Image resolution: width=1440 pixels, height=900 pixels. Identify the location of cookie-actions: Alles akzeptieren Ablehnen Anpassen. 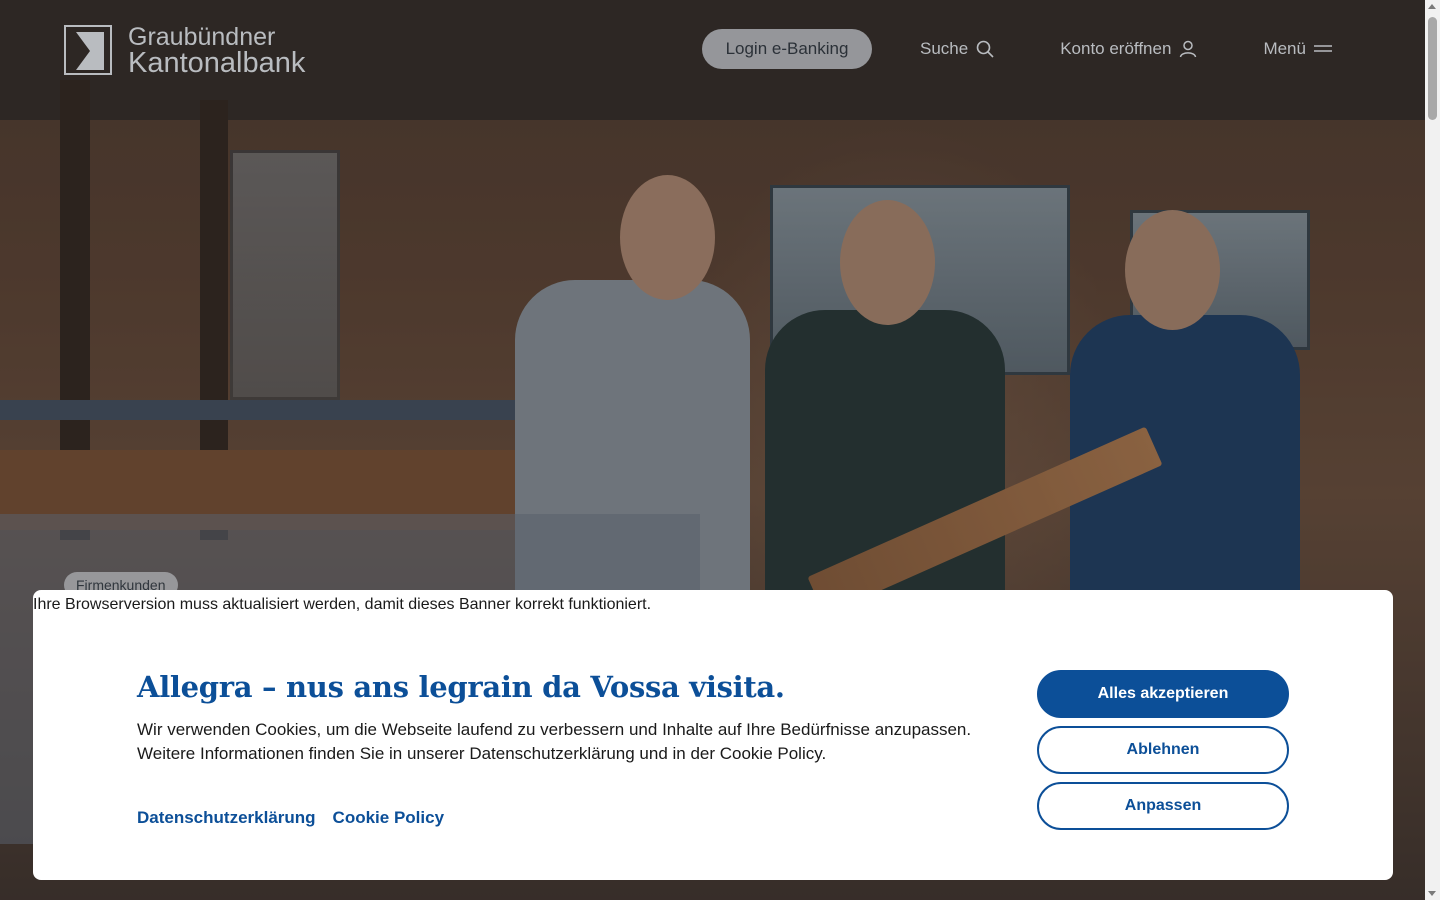
(1163, 754).